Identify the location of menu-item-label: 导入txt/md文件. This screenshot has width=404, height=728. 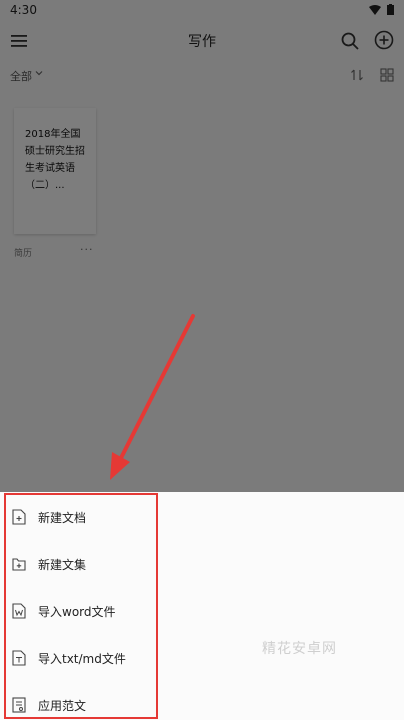
(82, 659).